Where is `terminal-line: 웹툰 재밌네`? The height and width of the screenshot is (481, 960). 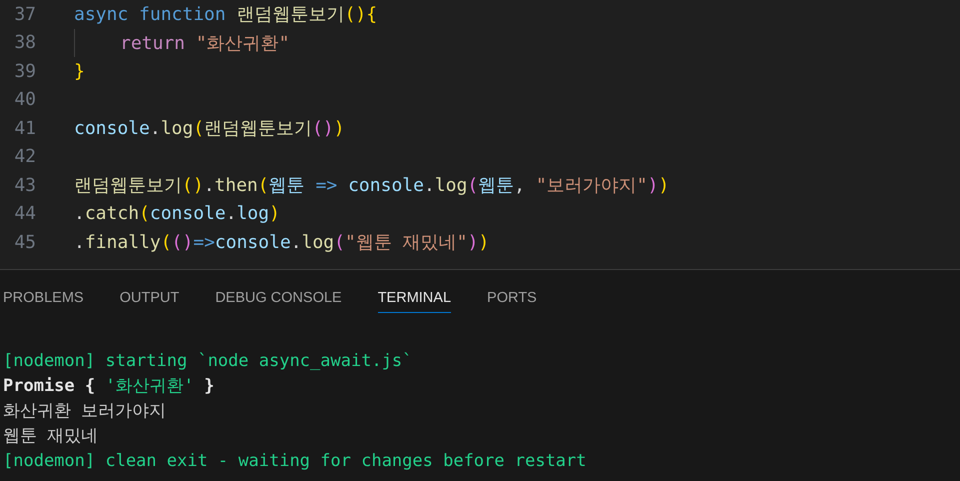
terminal-line: 웹툰 재밌네 is located at coordinates (50, 436).